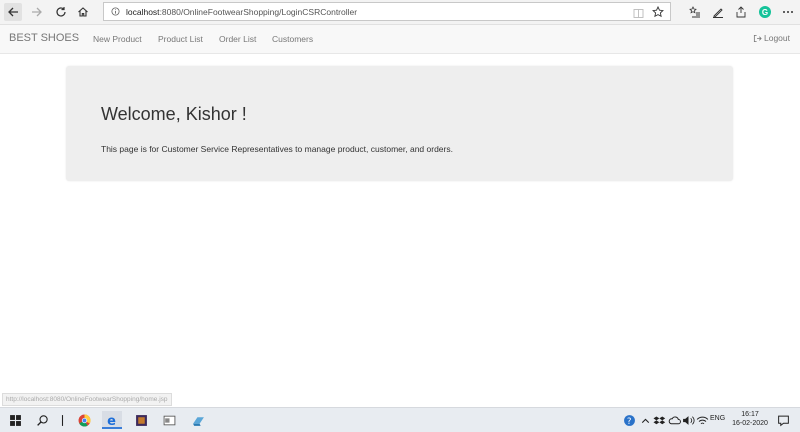 This screenshot has height=432, width=800. I want to click on forward-button, so click(37, 12).